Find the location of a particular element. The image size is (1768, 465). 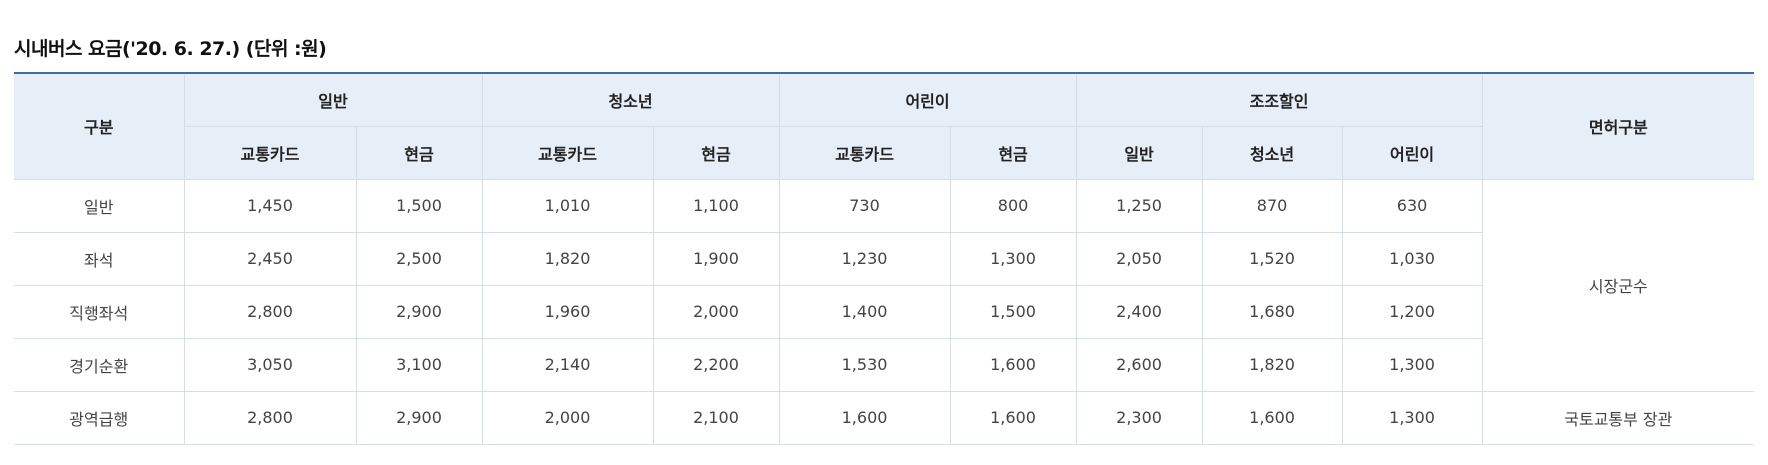

fare-cell: 630 is located at coordinates (1412, 205).